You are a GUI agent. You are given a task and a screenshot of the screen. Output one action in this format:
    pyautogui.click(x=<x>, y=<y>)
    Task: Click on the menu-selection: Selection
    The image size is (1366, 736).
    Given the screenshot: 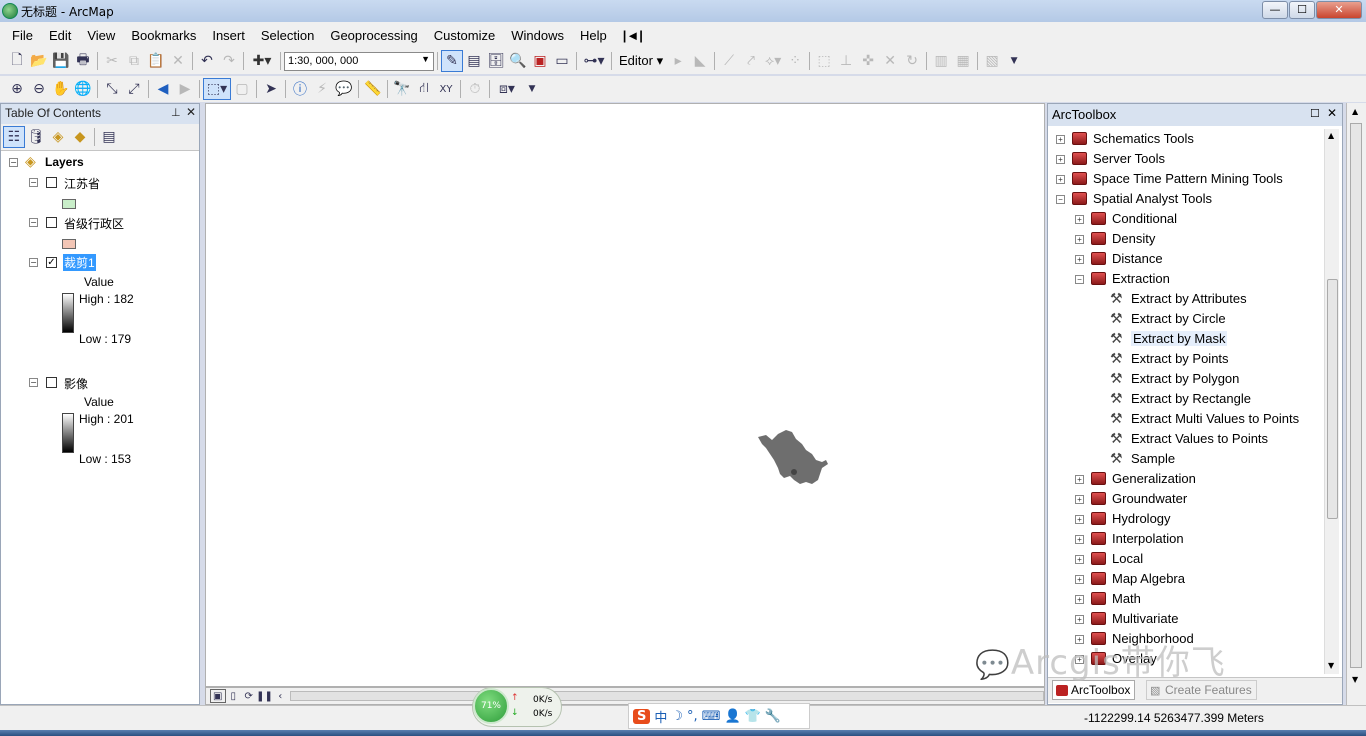 What is the action you would take?
    pyautogui.click(x=287, y=35)
    